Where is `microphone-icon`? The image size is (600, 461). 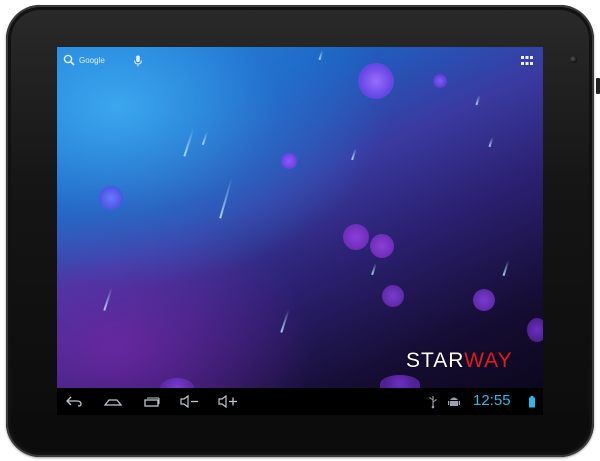 microphone-icon is located at coordinates (138, 61).